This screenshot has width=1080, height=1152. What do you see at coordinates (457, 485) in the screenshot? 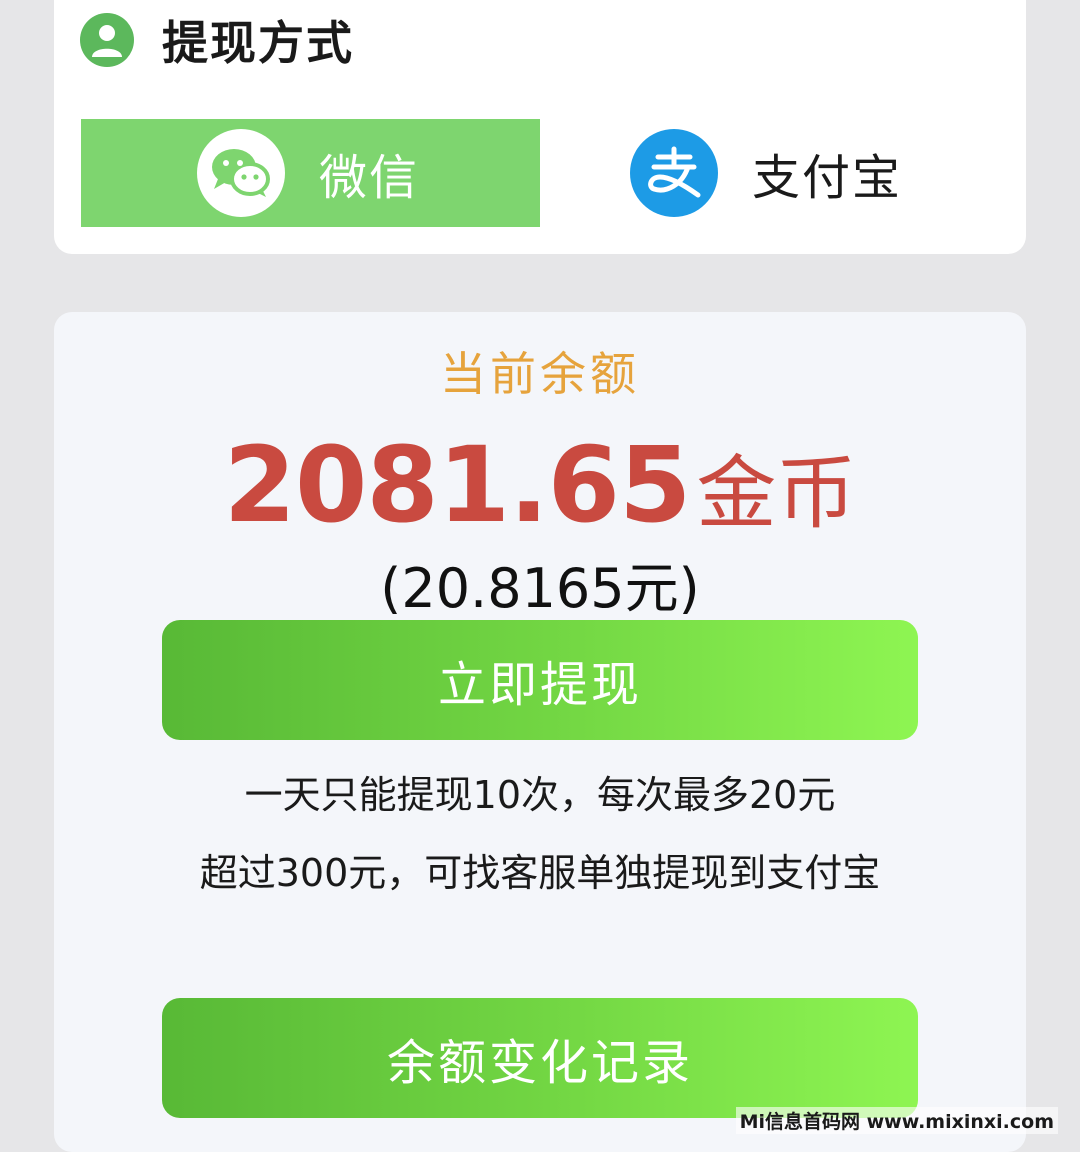
I see `balance-amount-value: 2081.65` at bounding box center [457, 485].